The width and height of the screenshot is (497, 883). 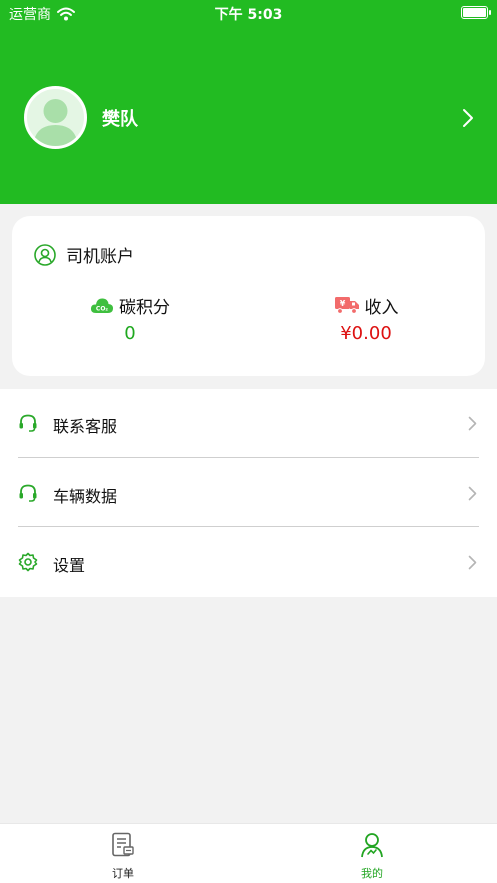 What do you see at coordinates (381, 307) in the screenshot?
I see `income-label: 收入` at bounding box center [381, 307].